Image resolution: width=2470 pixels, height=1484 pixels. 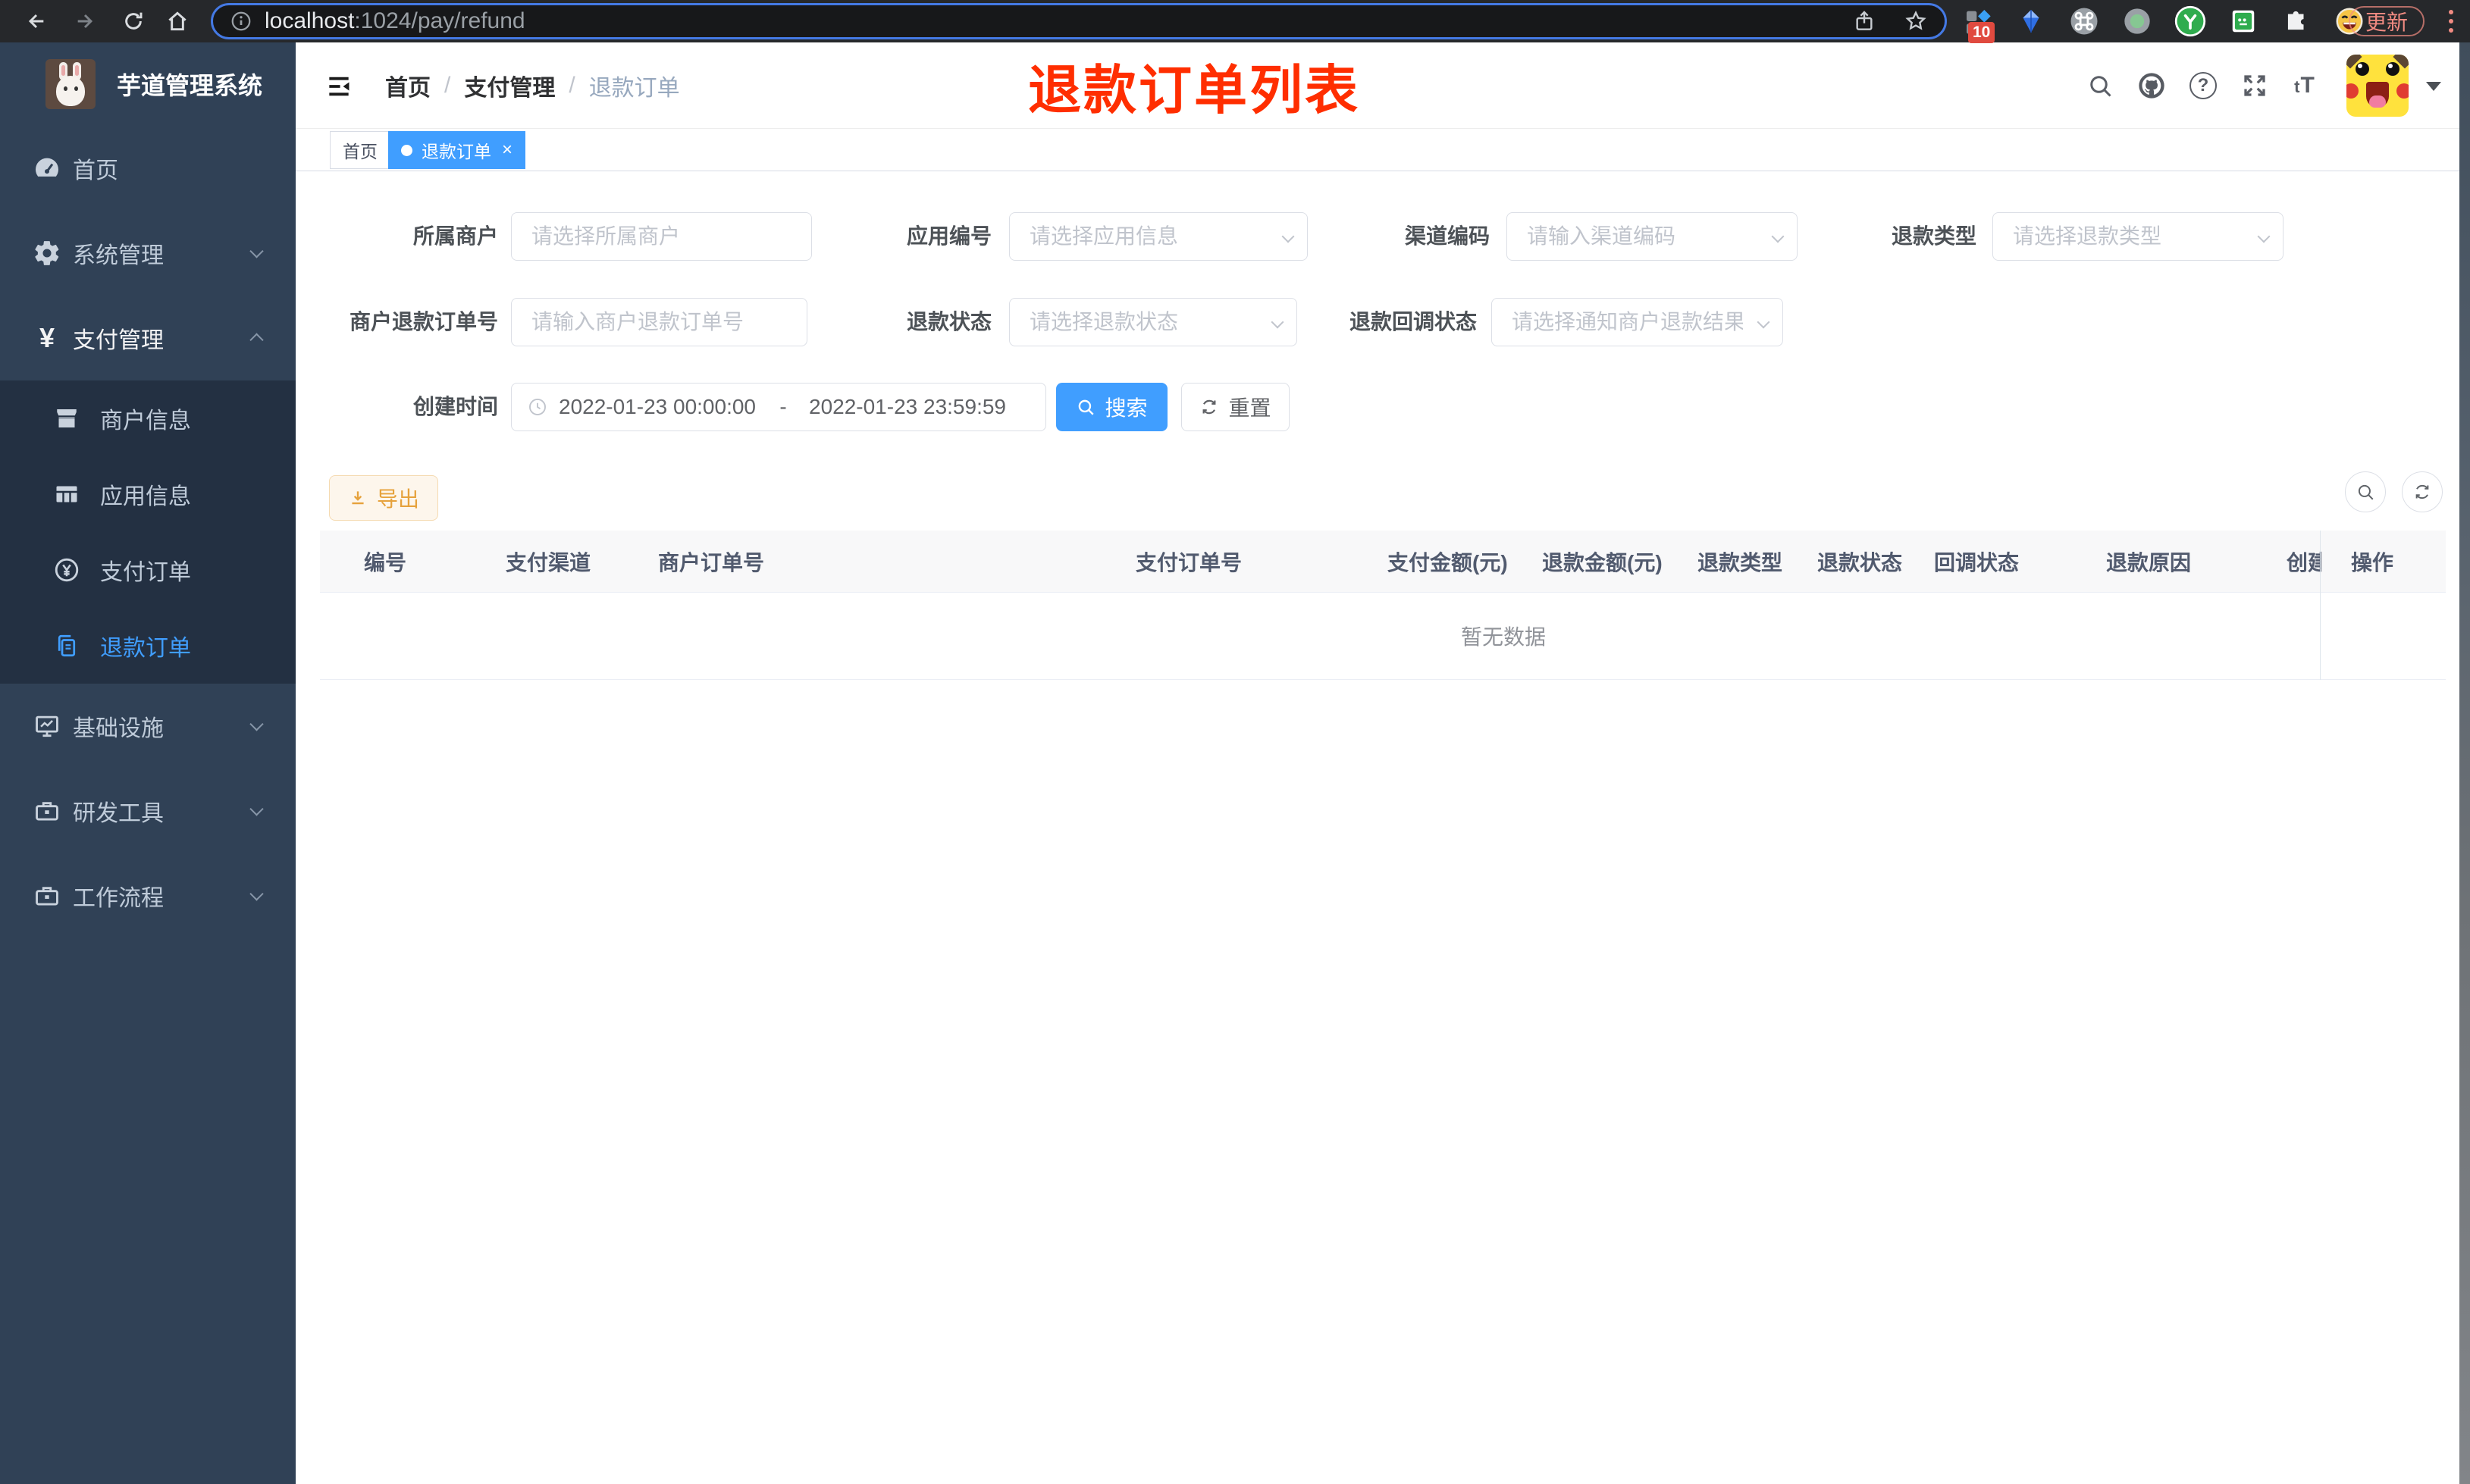 What do you see at coordinates (148, 254) in the screenshot?
I see `sidebar-item-system: 系统管理` at bounding box center [148, 254].